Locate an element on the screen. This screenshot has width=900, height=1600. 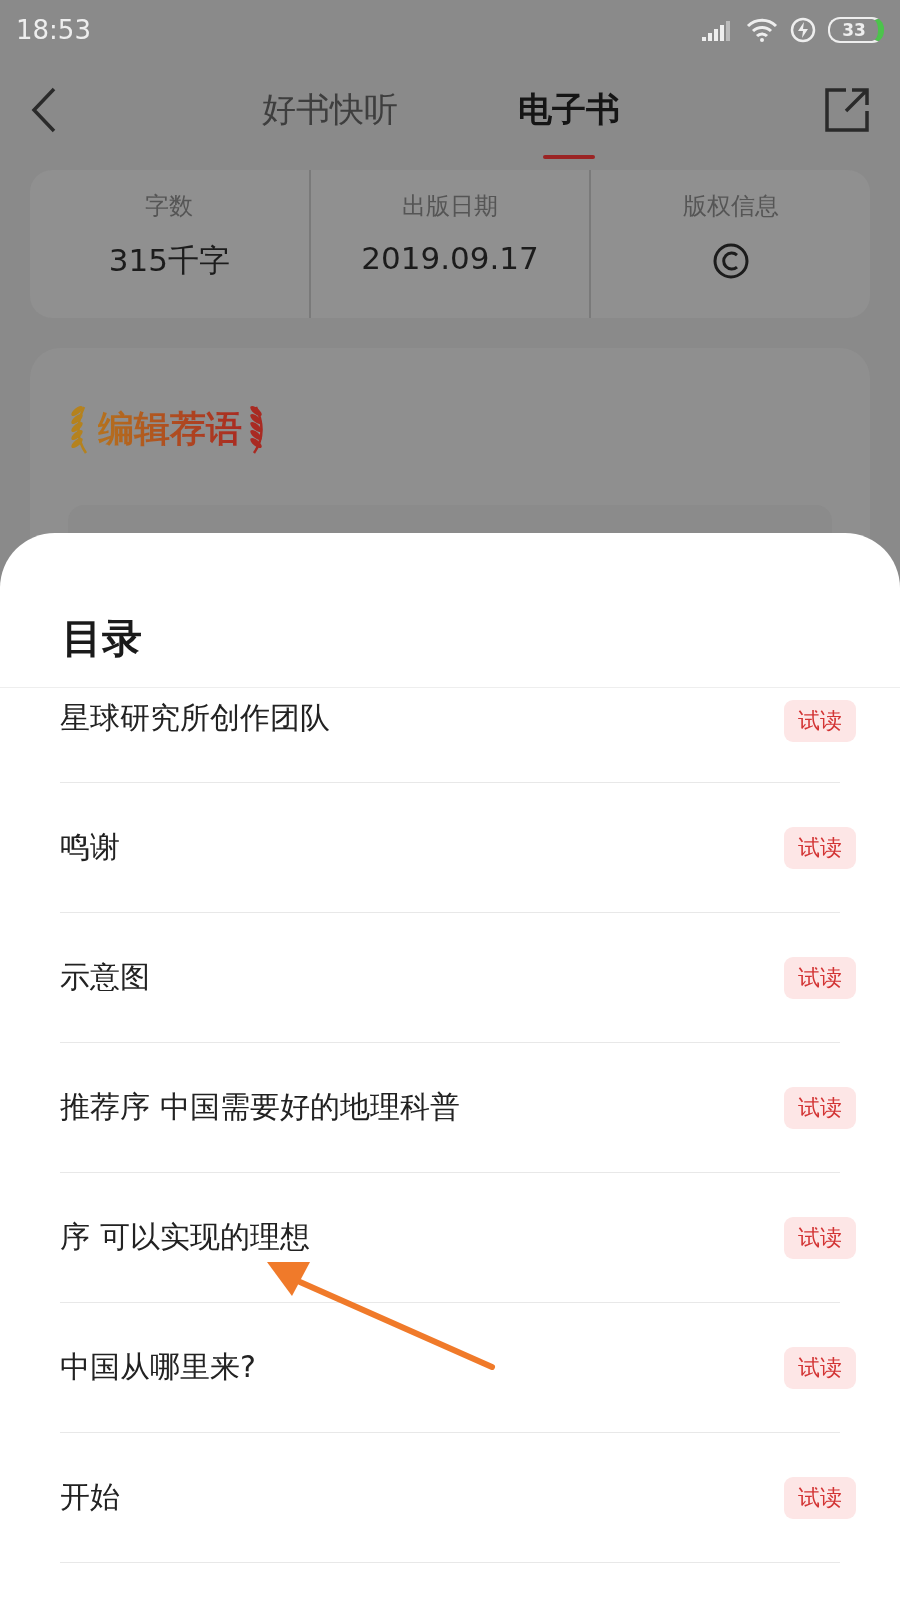
header-tab: 电子书 is located at coordinates (569, 110).